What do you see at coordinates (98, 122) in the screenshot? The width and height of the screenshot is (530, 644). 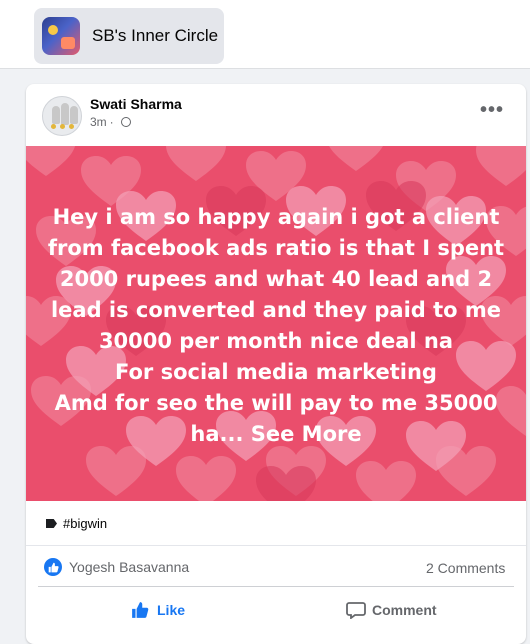 I see `post-time: 3m` at bounding box center [98, 122].